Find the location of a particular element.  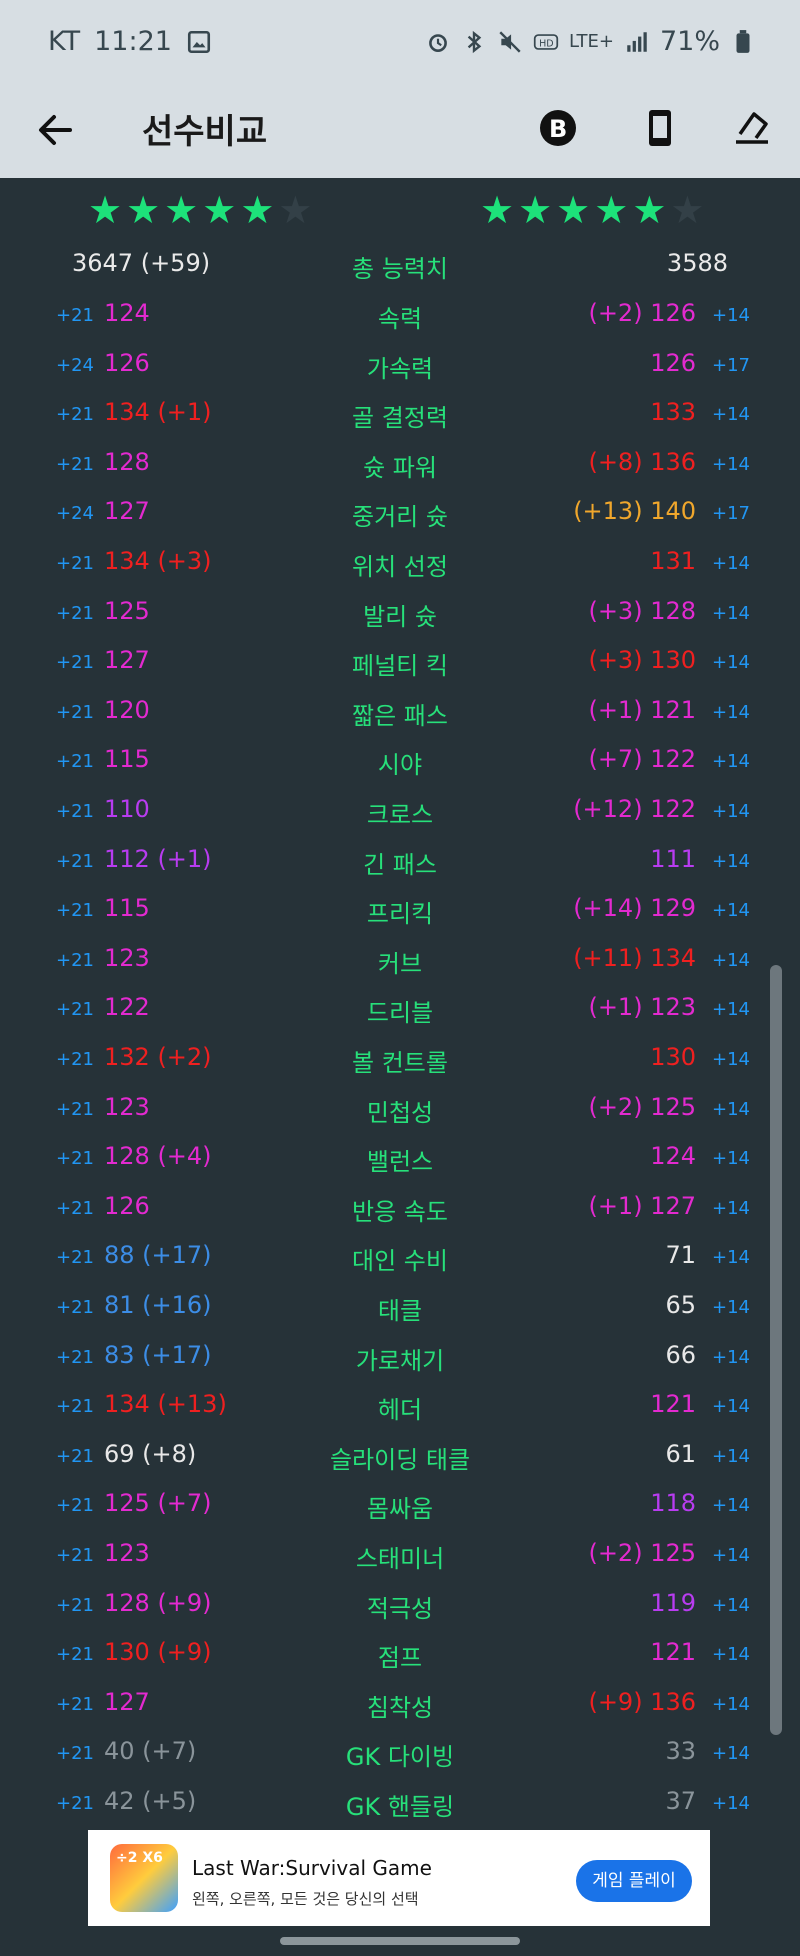

total-stat-label: 총 능력치 is located at coordinates (400, 269).